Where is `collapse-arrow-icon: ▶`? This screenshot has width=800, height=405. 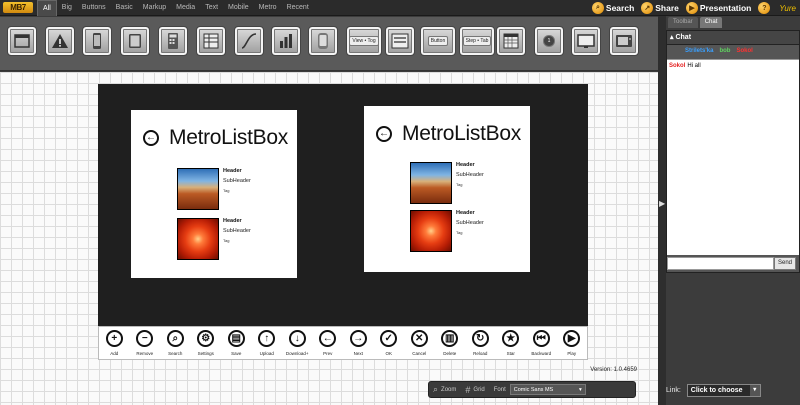 collapse-arrow-icon: ▶ is located at coordinates (662, 203).